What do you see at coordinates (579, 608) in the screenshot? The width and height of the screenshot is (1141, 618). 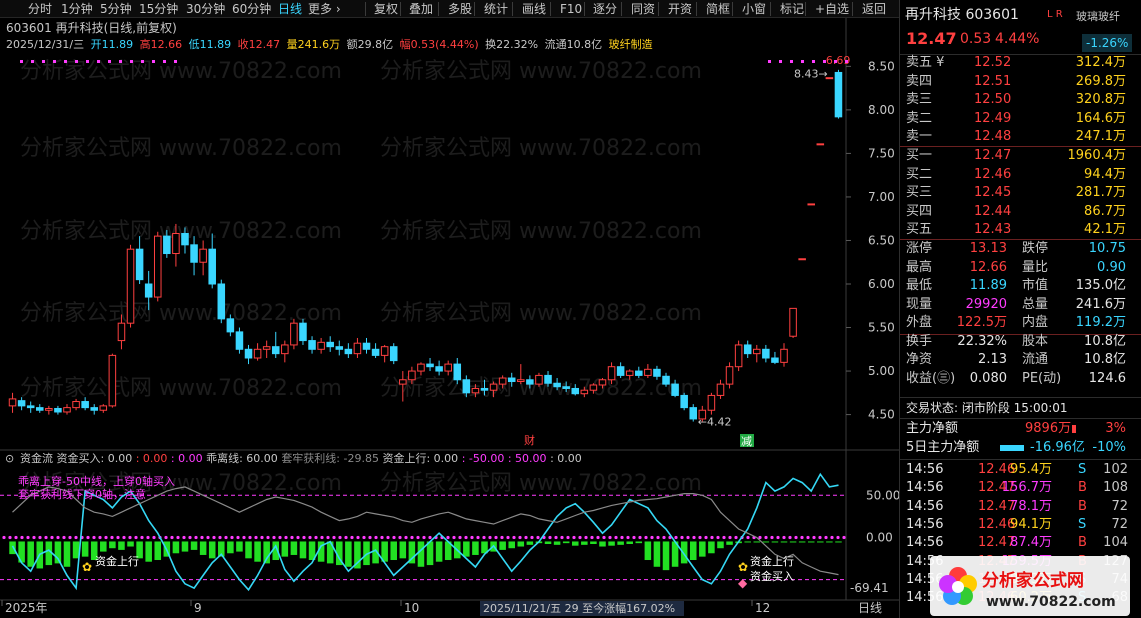 I see `cursor-date: 2025/11/21/五 29 至今涨幅167.02%` at bounding box center [579, 608].